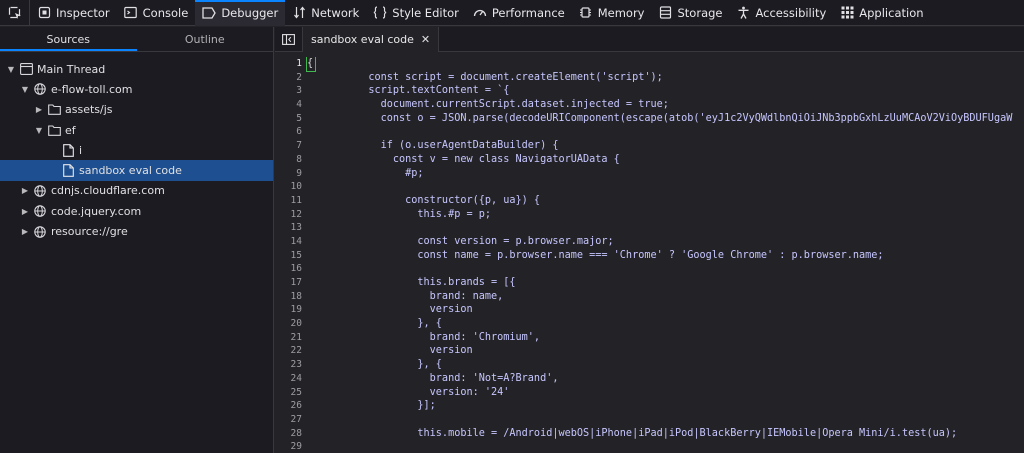 This screenshot has width=1024, height=453. I want to click on toggle-sources-button, so click(289, 39).